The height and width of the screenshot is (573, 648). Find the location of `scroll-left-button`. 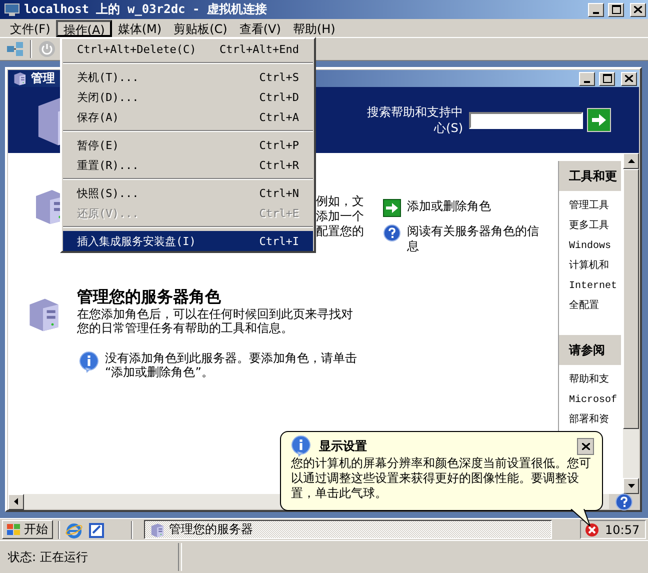

scroll-left-button is located at coordinates (16, 502).